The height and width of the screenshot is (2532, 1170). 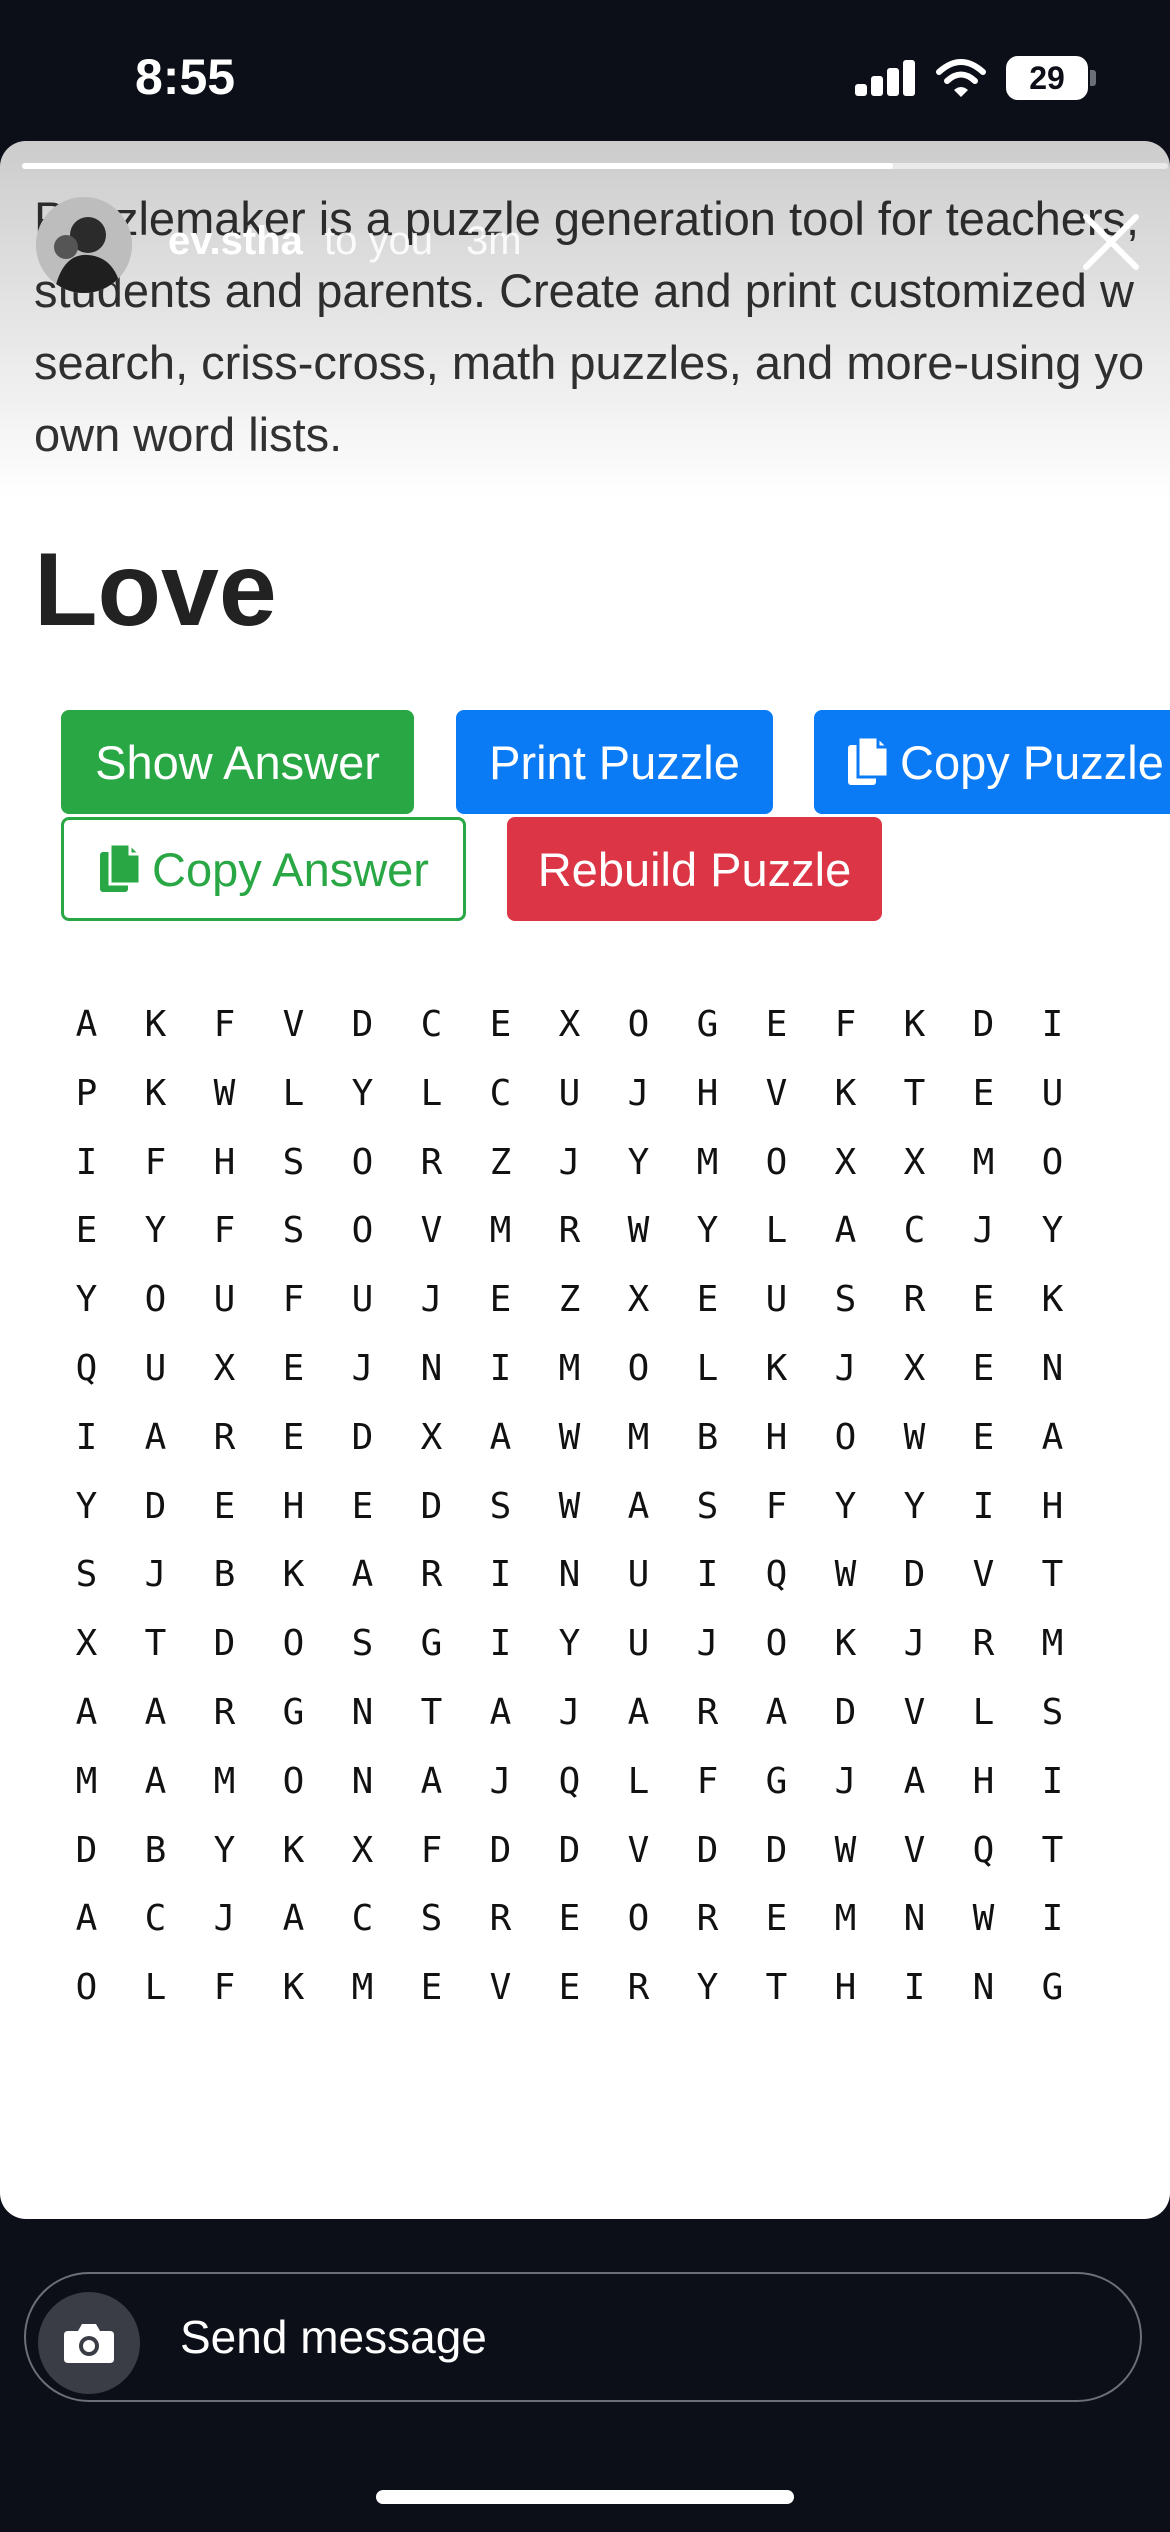 What do you see at coordinates (1093, 78) in the screenshot?
I see `battery-cap` at bounding box center [1093, 78].